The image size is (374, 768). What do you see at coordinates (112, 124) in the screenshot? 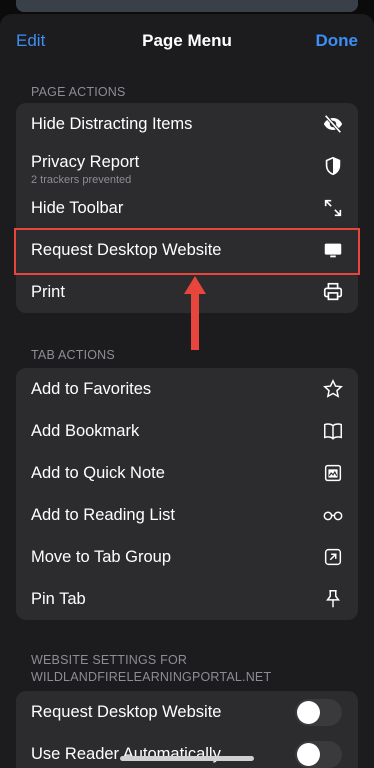
I see `menu-item-label: Hide Distracting Items` at bounding box center [112, 124].